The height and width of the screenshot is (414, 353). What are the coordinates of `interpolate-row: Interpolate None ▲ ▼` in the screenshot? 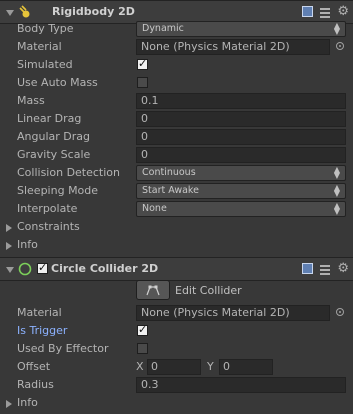 It's located at (176, 209).